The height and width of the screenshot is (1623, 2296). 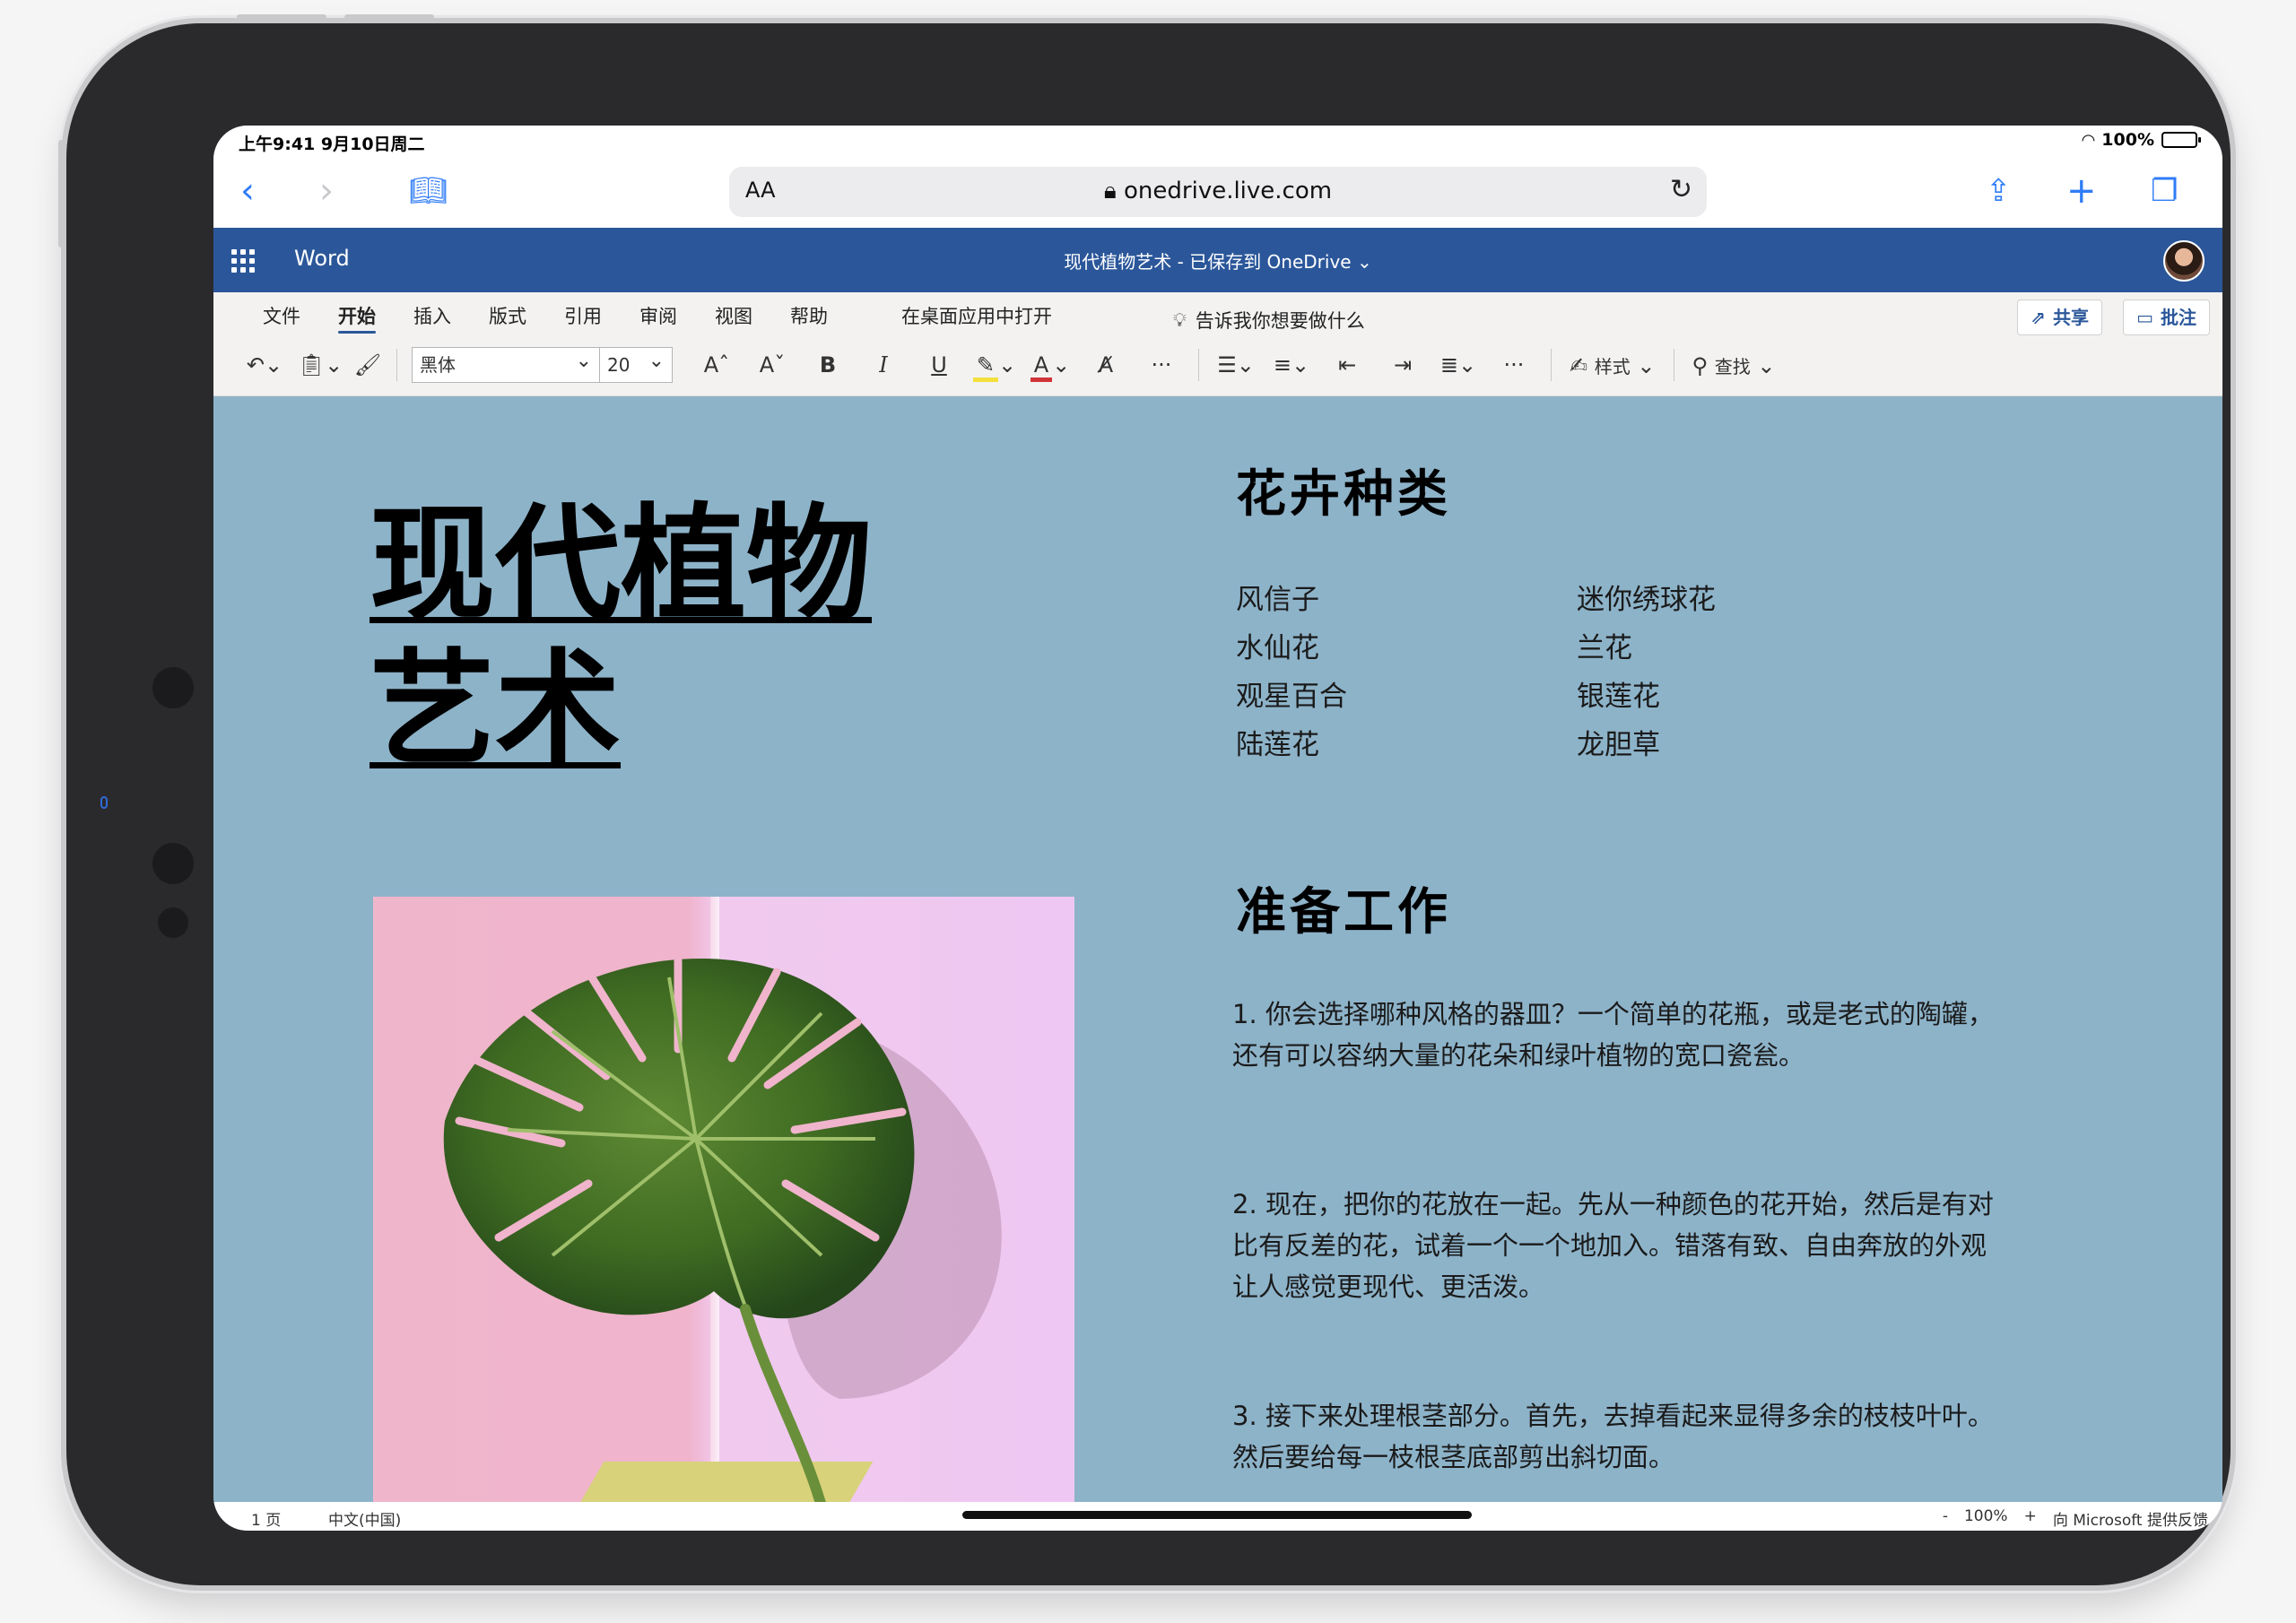 What do you see at coordinates (1458, 365) in the screenshot?
I see `align-icon: ≣⌄` at bounding box center [1458, 365].